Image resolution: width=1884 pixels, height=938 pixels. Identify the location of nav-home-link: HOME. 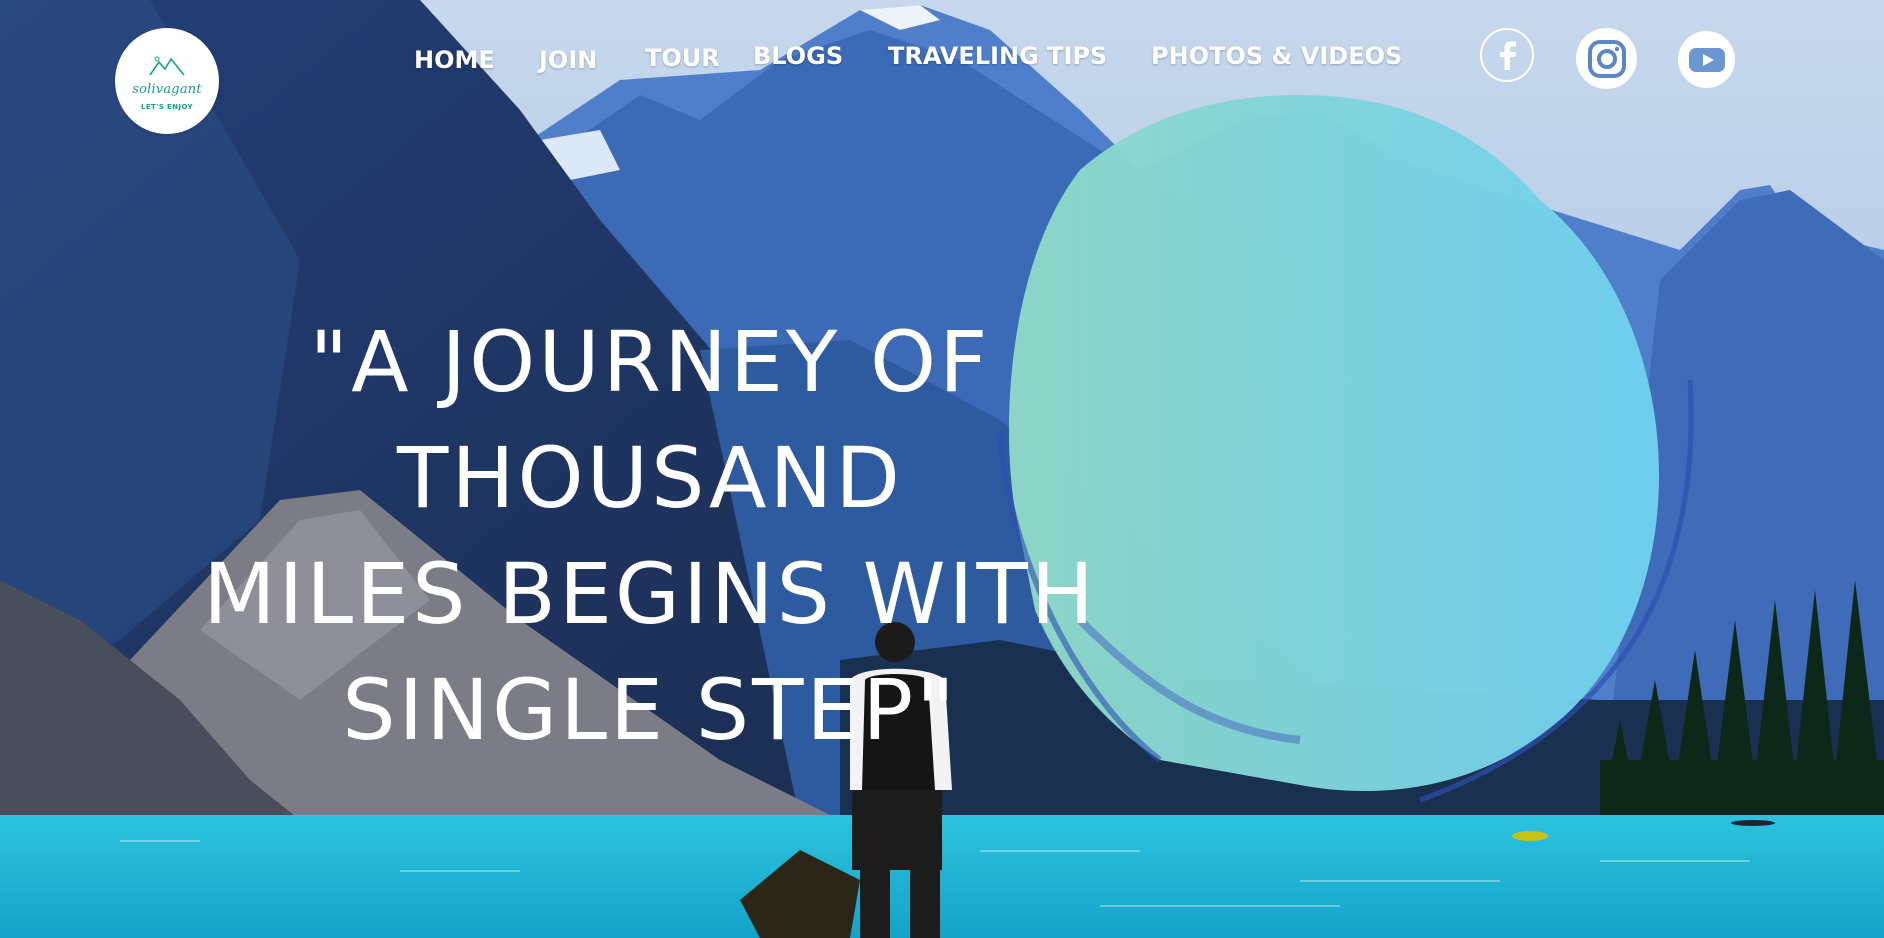
(454, 60).